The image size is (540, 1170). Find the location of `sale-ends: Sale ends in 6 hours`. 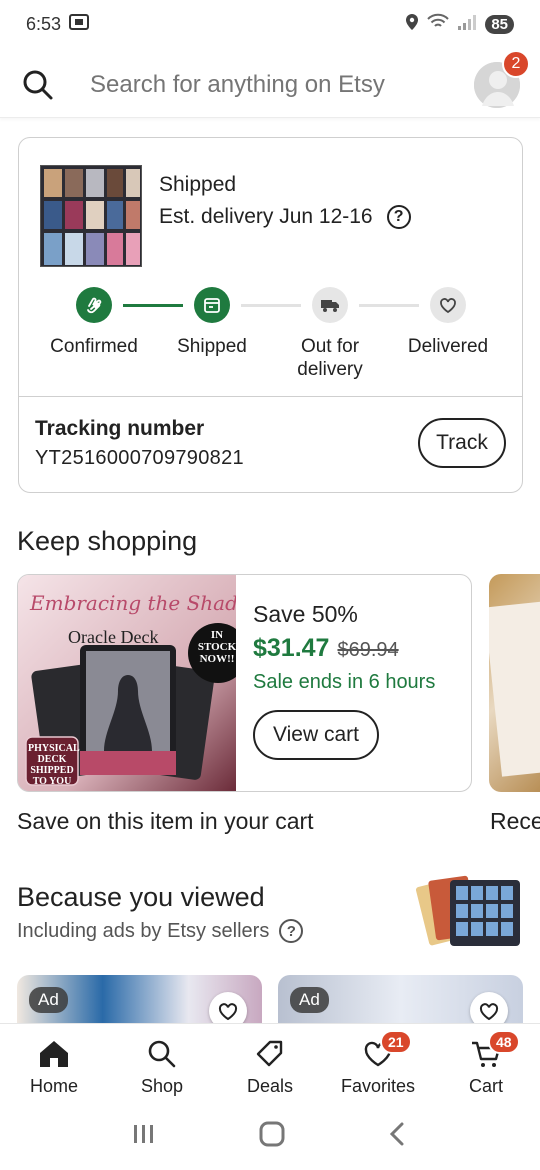

sale-ends: Sale ends in 6 hours is located at coordinates (344, 682).